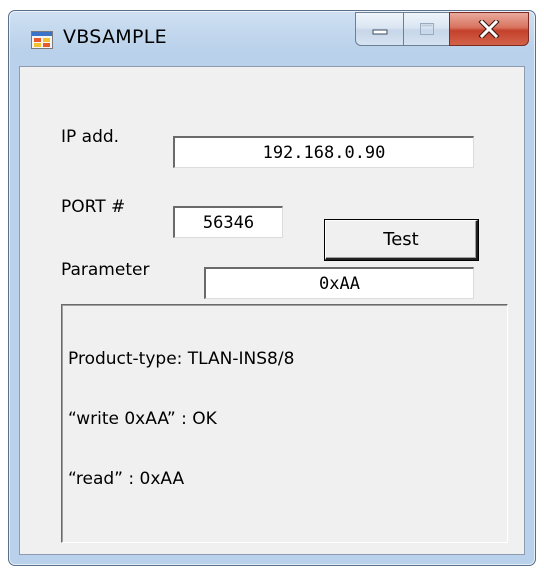 Image resolution: width=544 pixels, height=570 pixels. I want to click on minimize-button, so click(379, 29).